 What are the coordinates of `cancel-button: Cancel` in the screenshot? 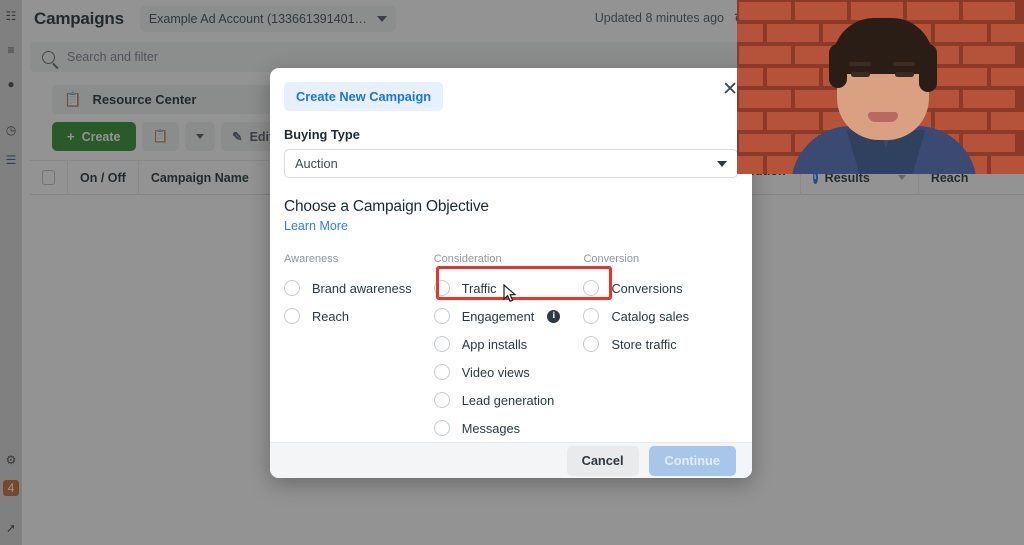 It's located at (602, 460).